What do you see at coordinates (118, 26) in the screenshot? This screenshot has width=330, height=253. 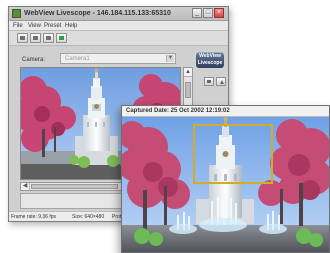 I see `menu-bar: File View Preset Help` at bounding box center [118, 26].